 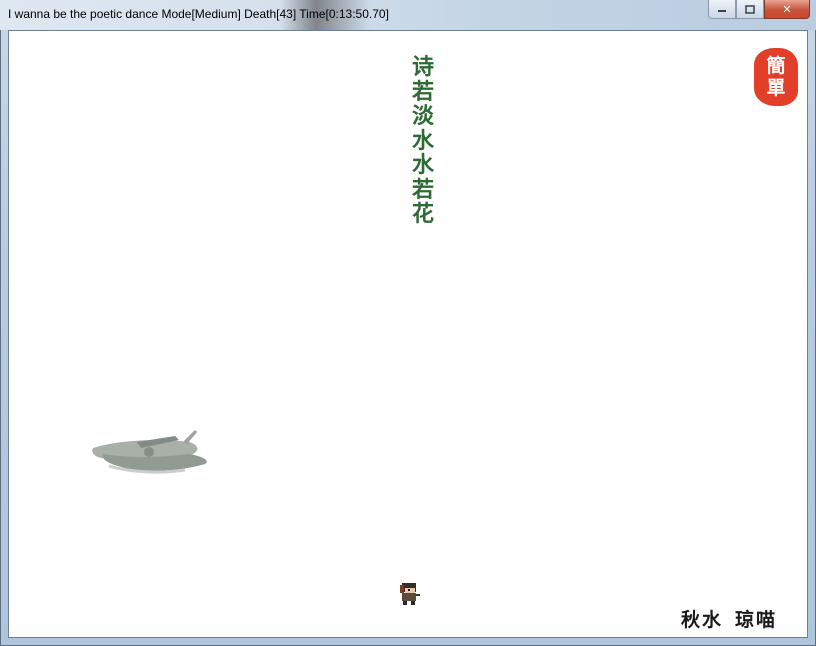 I want to click on poem-char: 花, so click(x=422, y=214).